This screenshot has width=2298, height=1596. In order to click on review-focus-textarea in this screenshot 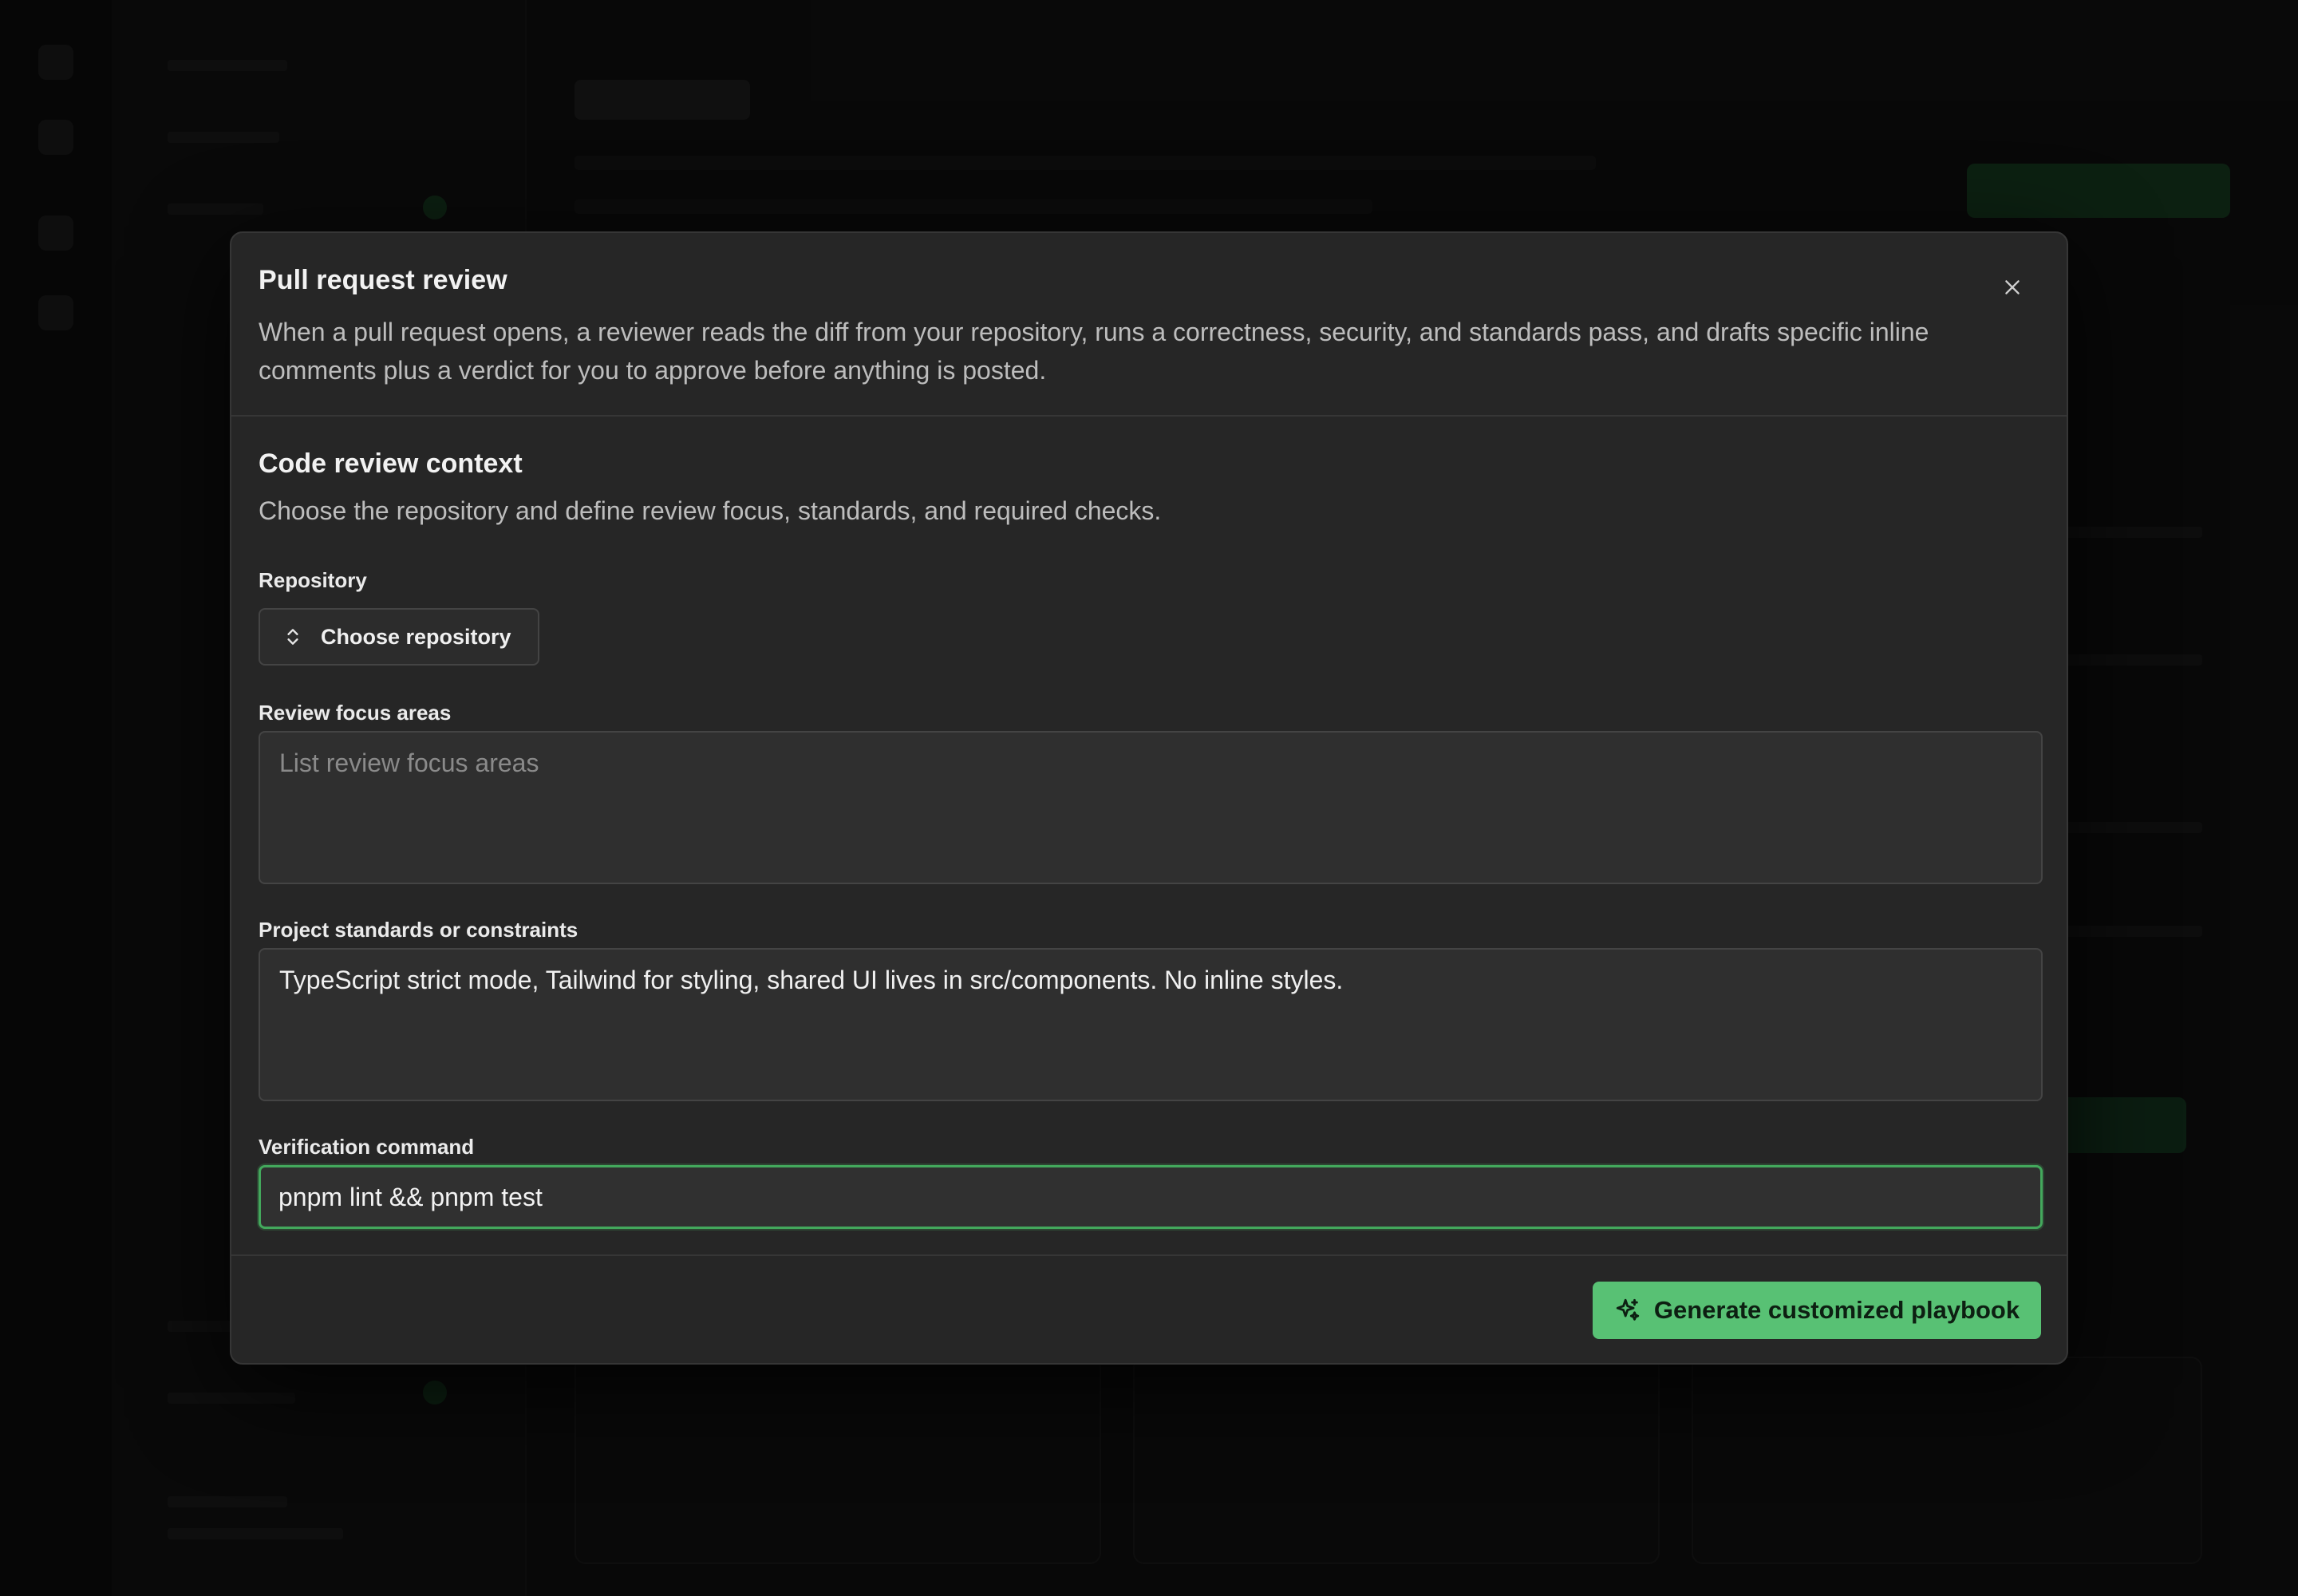, I will do `click(1151, 807)`.